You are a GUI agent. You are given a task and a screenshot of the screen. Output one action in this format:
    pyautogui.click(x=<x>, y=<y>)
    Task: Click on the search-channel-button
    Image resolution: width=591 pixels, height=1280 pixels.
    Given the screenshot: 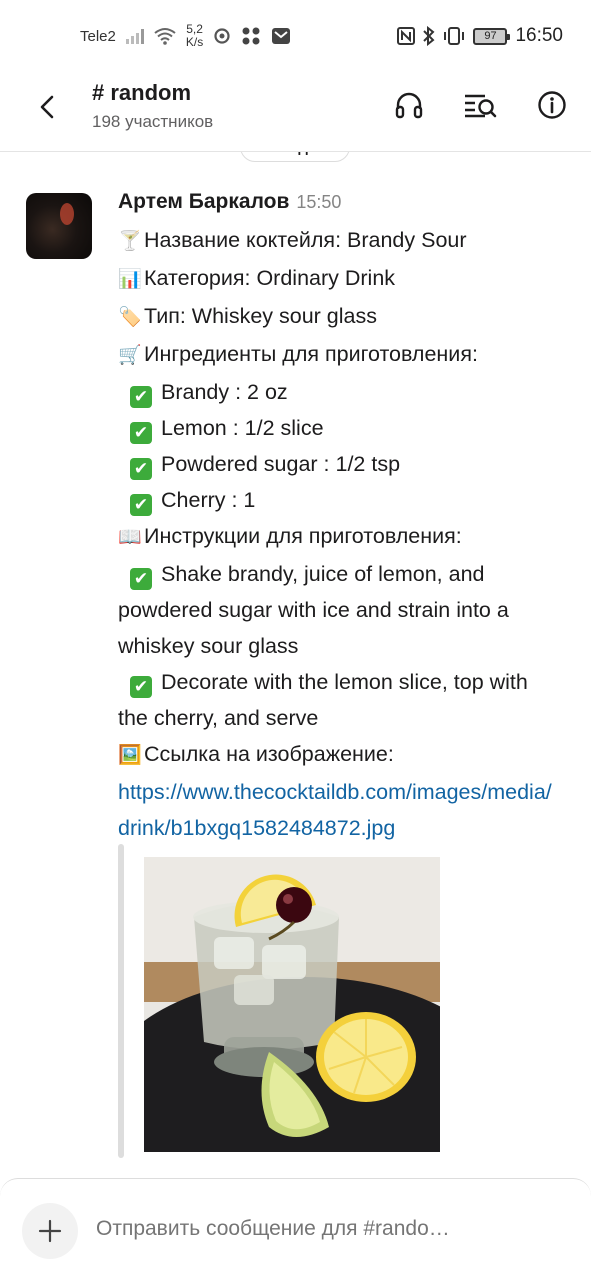 What is the action you would take?
    pyautogui.click(x=480, y=105)
    